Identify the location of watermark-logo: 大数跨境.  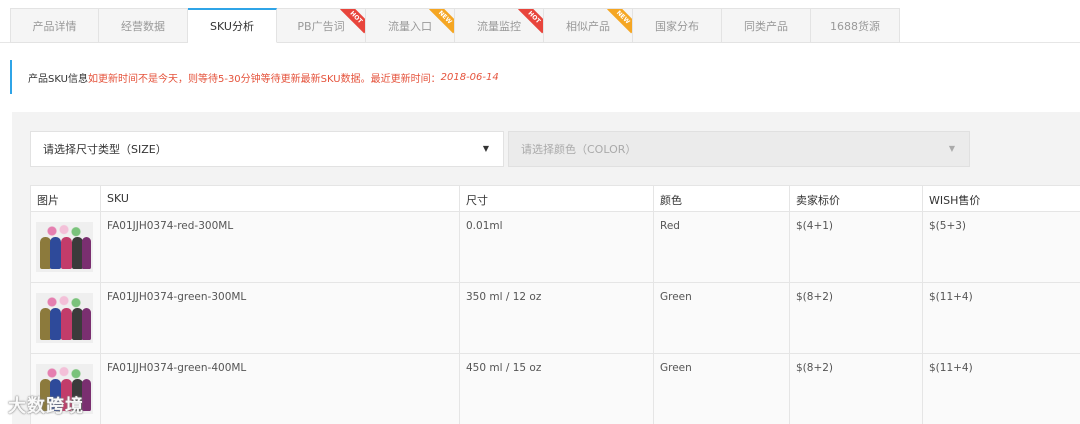
(46, 406).